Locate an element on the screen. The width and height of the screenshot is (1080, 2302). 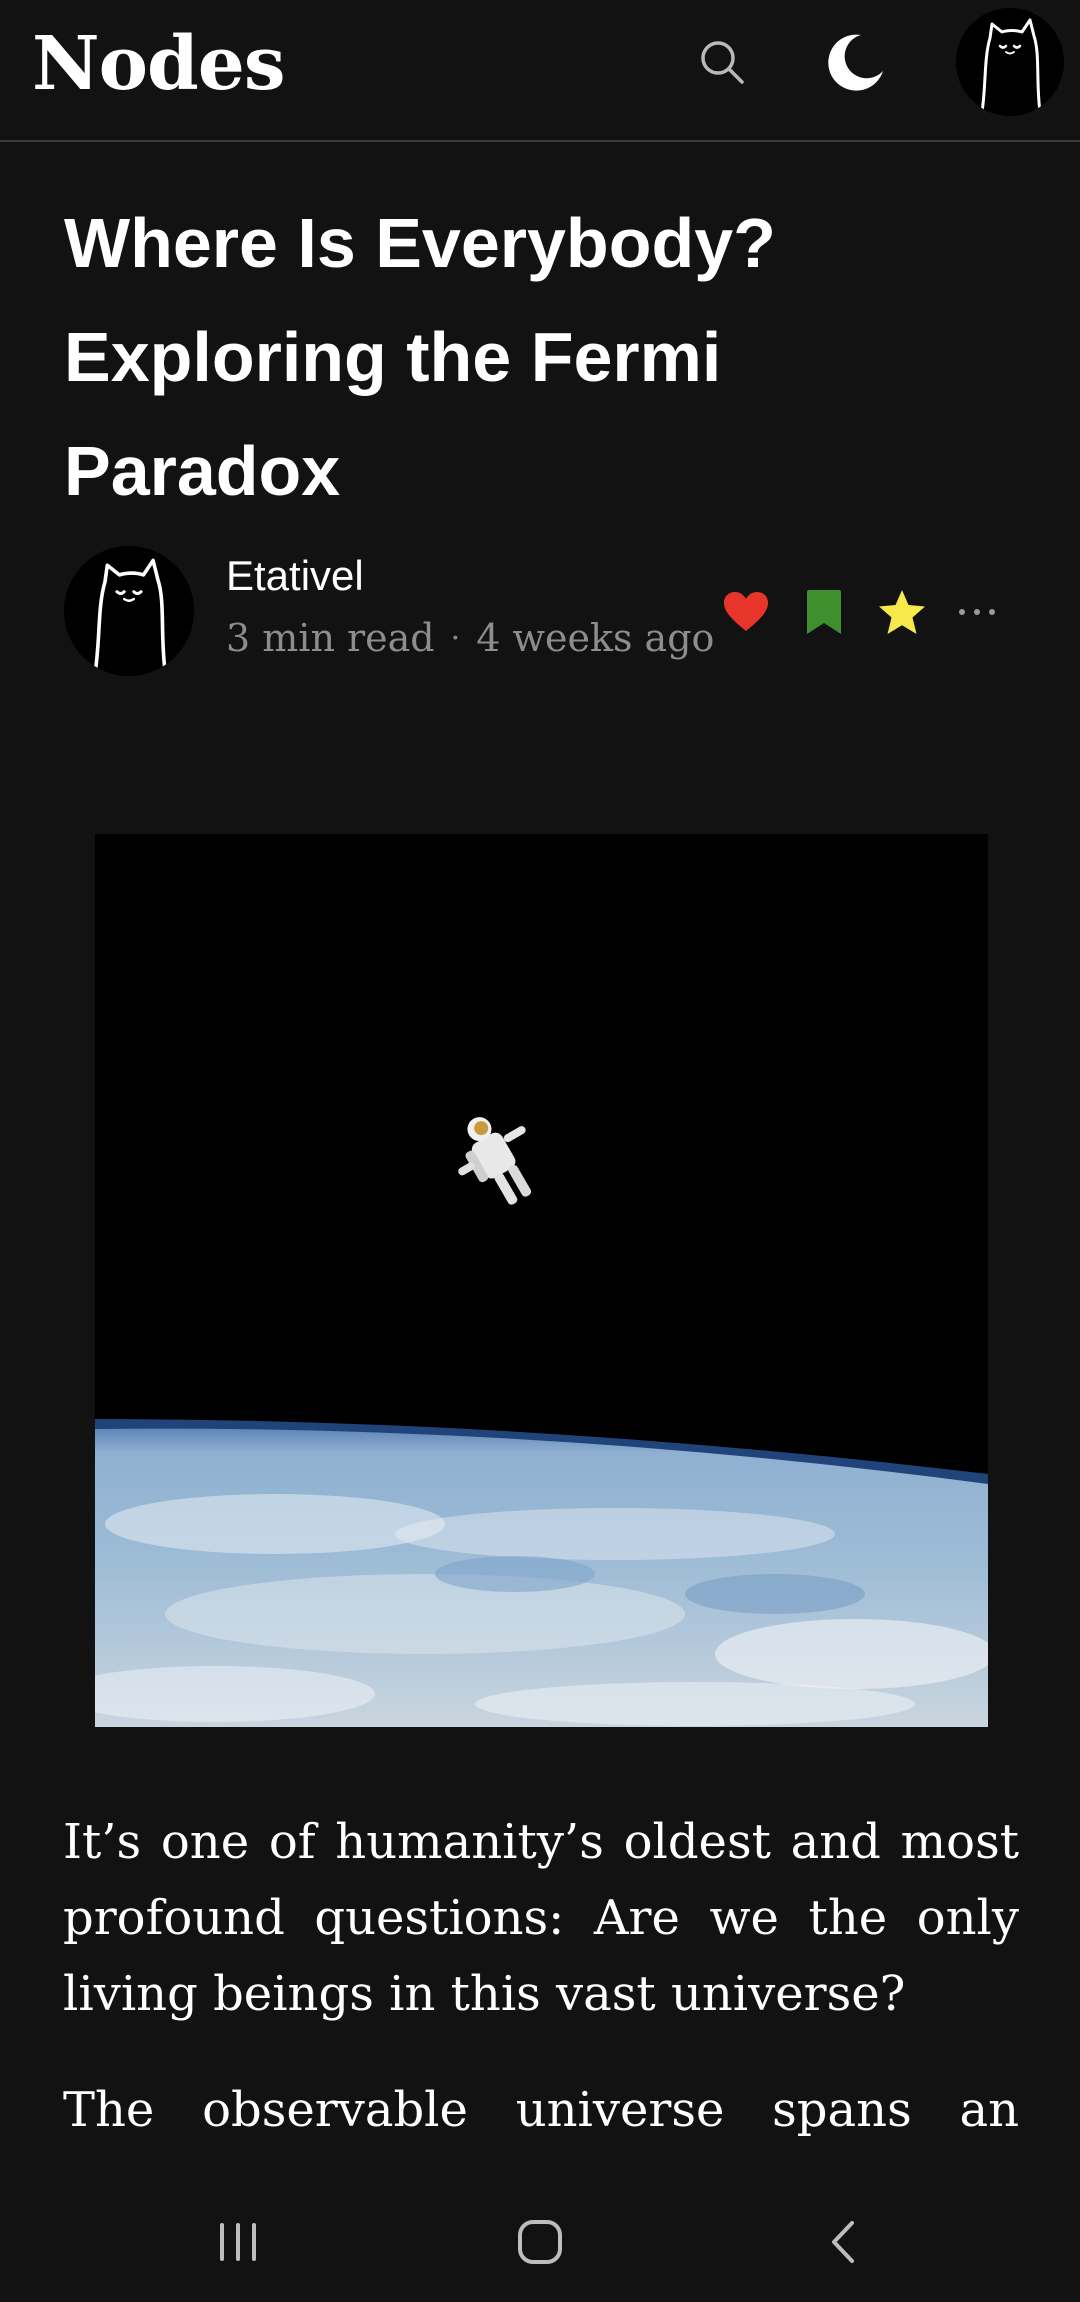
like-button is located at coordinates (746, 612).